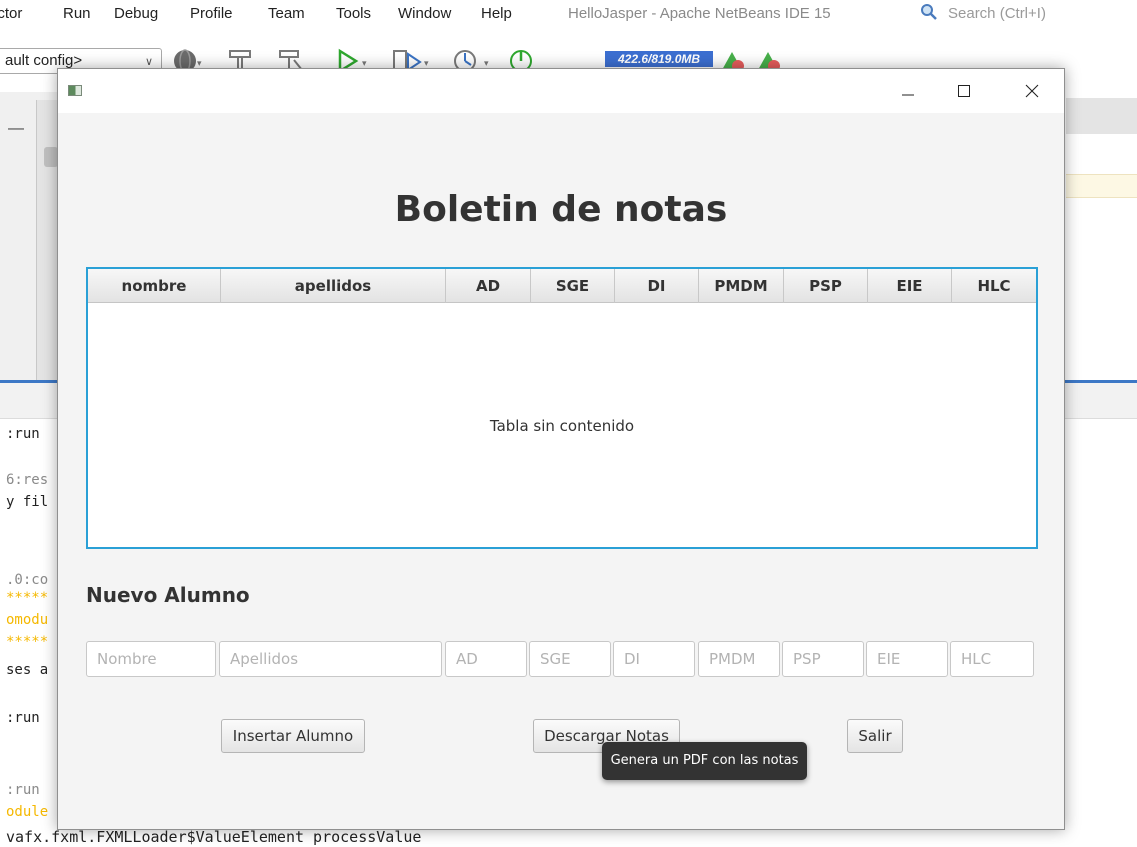 This screenshot has width=1137, height=847. I want to click on output-line: 6:res, so click(27, 480).